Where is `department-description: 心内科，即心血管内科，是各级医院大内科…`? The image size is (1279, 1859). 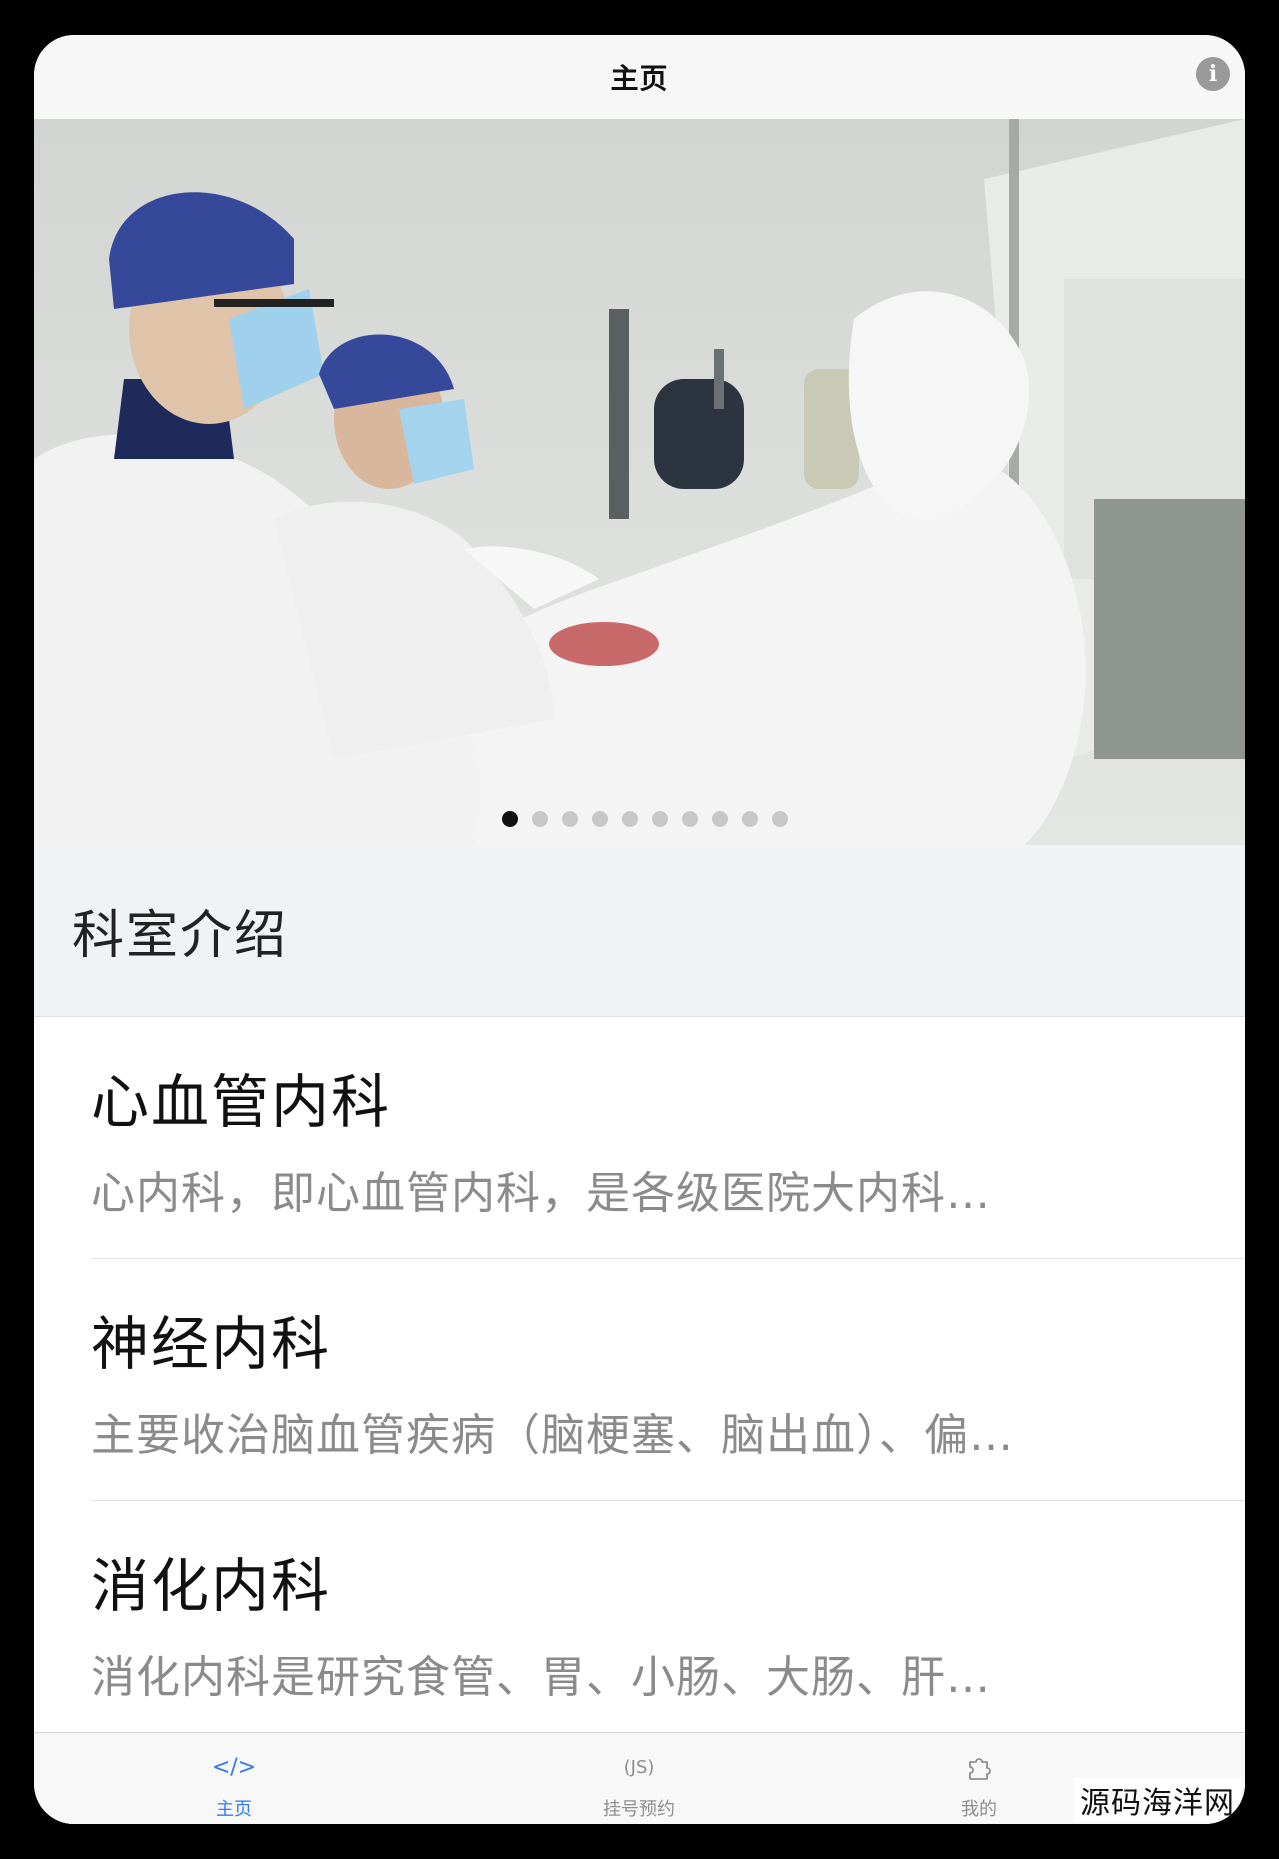 department-description: 心内科，即心血管内科，是各级医院大内科… is located at coordinates (541, 1193).